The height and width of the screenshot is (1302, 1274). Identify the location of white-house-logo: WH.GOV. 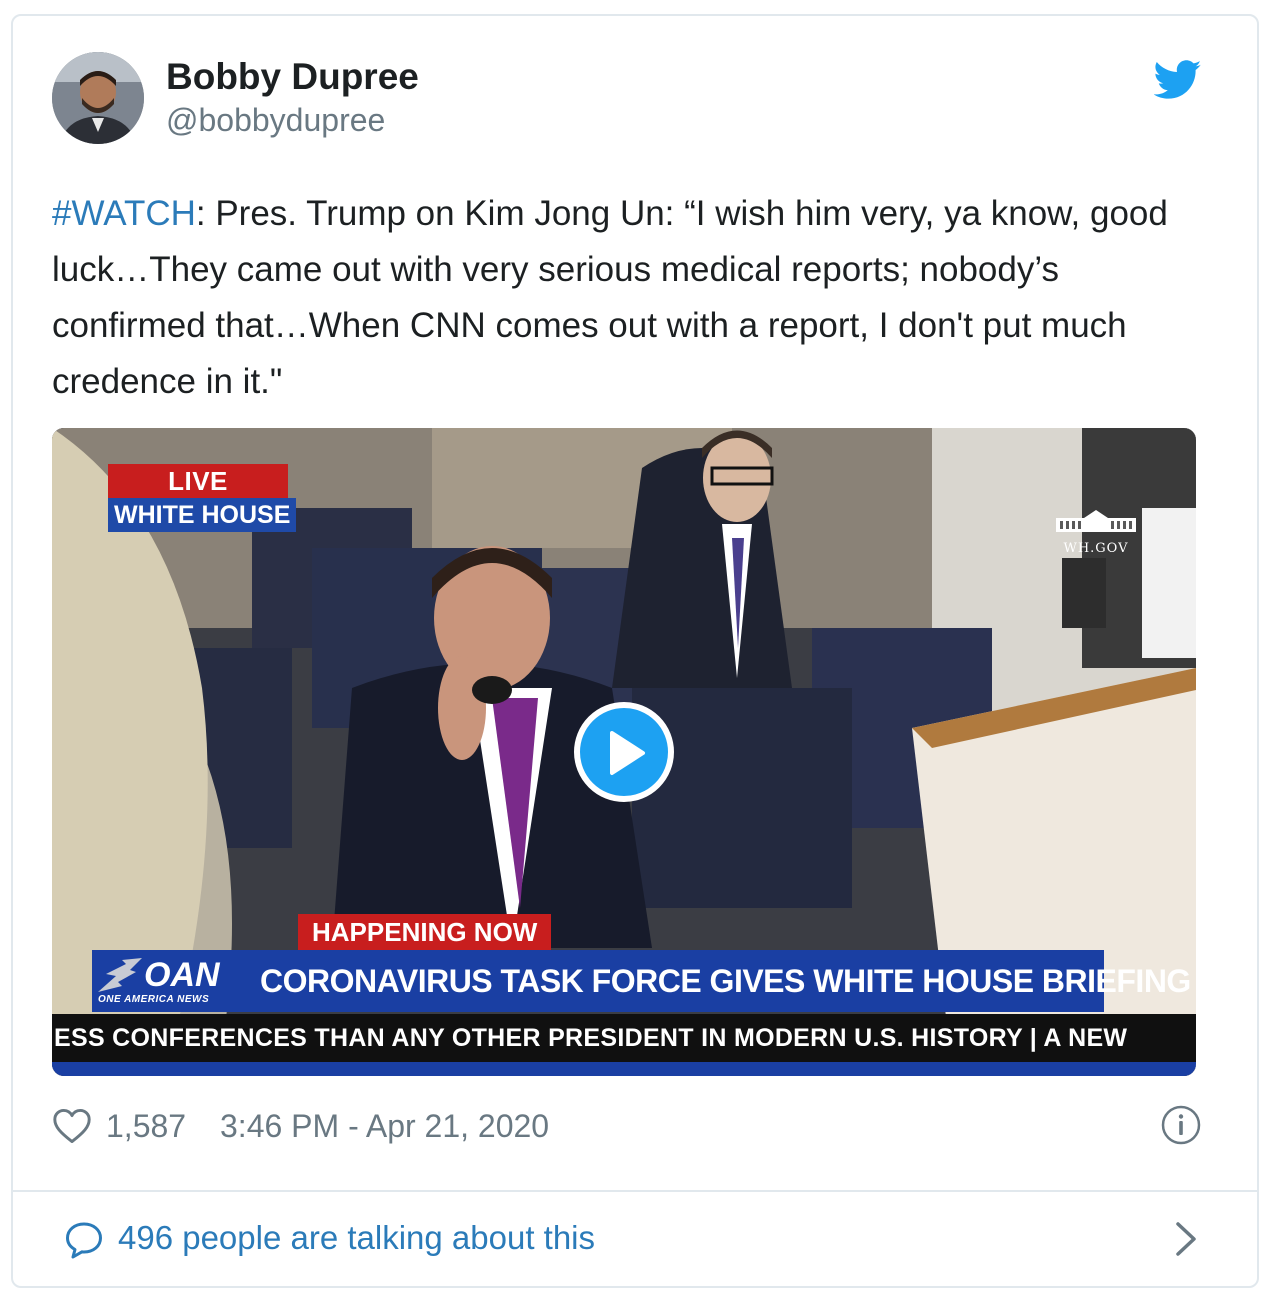
(1096, 532).